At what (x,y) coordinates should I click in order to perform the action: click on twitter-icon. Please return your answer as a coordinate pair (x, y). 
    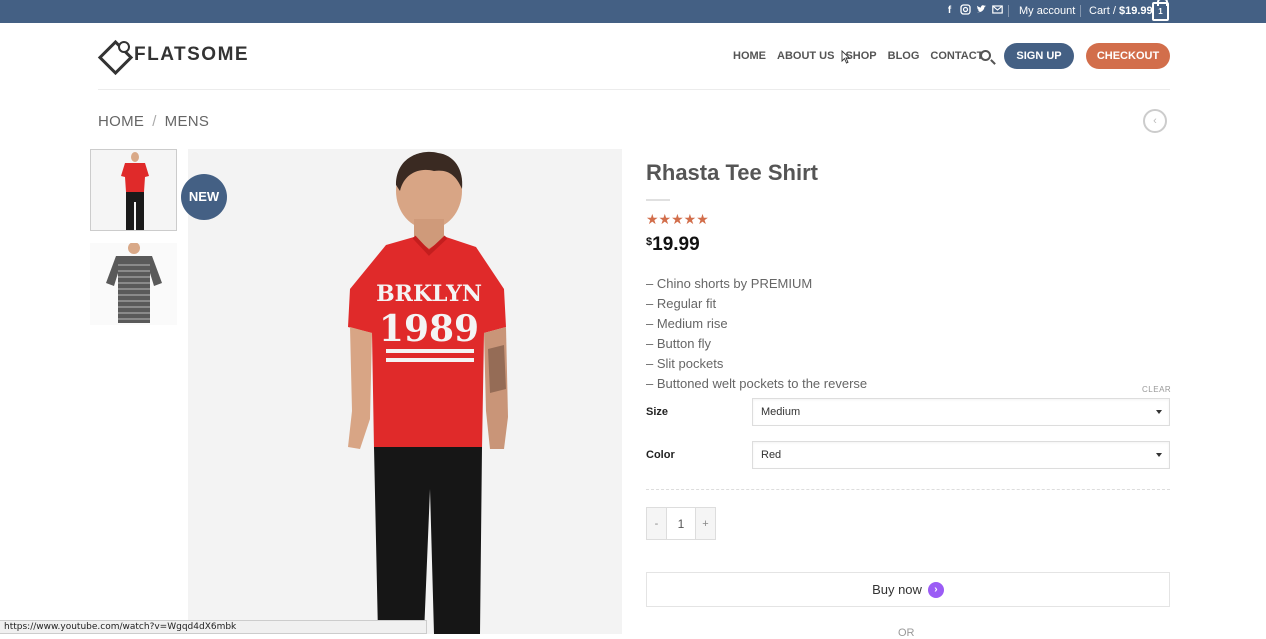
    Looking at the image, I should click on (981, 10).